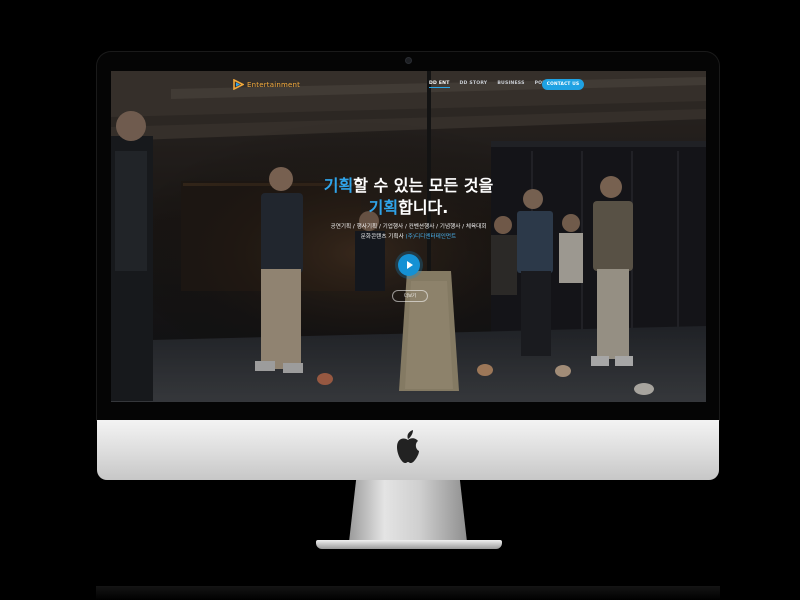 The image size is (800, 600). What do you see at coordinates (408, 60) in the screenshot?
I see `camera-icon` at bounding box center [408, 60].